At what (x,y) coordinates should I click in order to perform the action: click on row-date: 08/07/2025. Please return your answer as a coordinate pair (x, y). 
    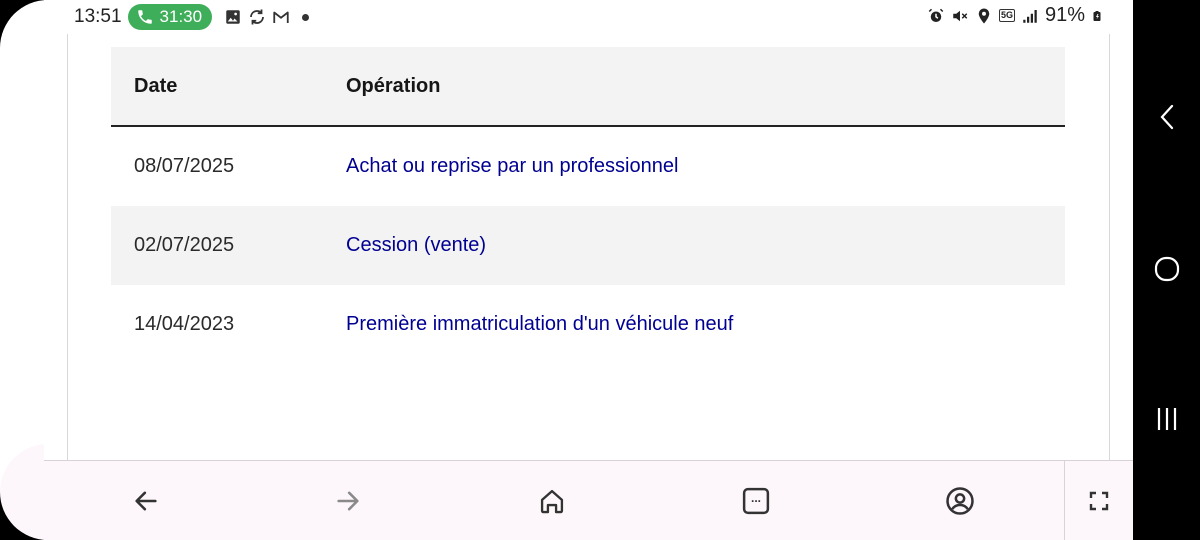
    Looking at the image, I should click on (184, 166).